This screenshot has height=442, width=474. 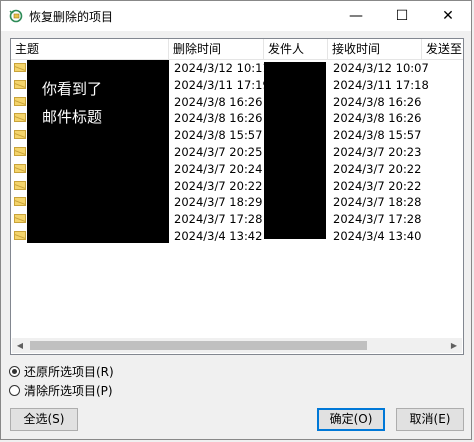 I want to click on list-header: 主题 删除时间 发件人 接收时间 发送至, so click(x=237, y=49).